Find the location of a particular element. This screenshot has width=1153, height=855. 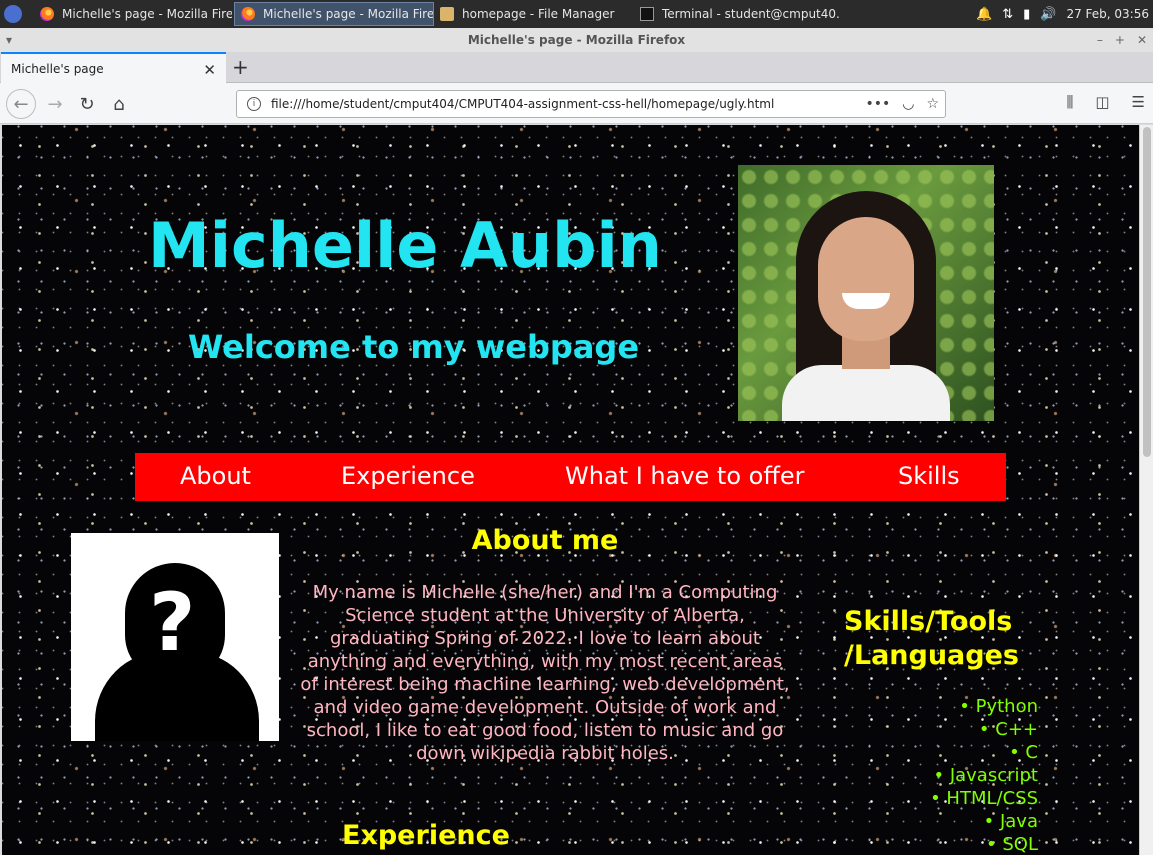

window-controls: – + ✕ is located at coordinates (1122, 40).